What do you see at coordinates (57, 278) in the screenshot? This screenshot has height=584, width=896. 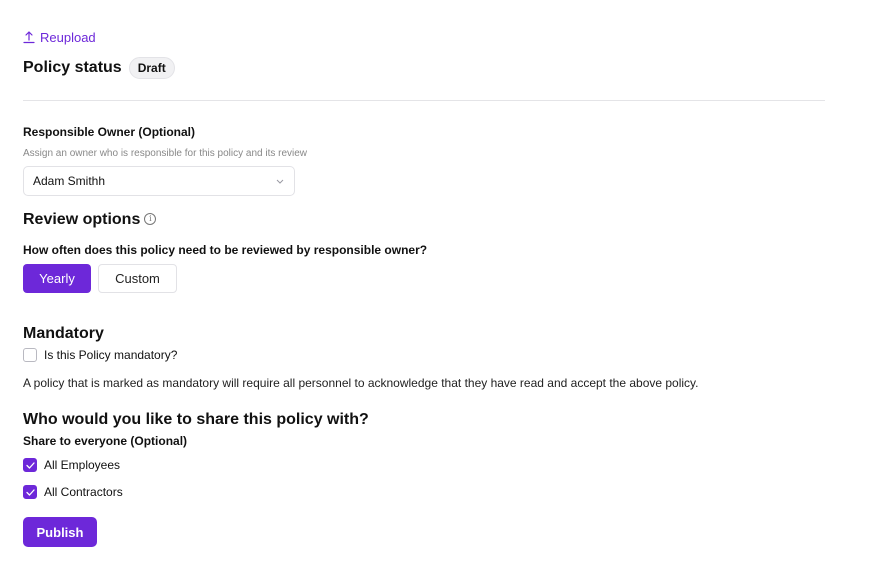 I see `review-option-yearly: Yearly` at bounding box center [57, 278].